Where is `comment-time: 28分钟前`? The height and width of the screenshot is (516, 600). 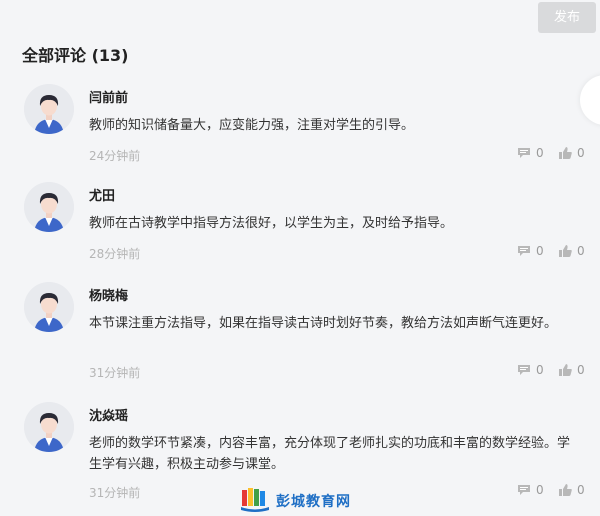
comment-time: 28分钟前 is located at coordinates (115, 254).